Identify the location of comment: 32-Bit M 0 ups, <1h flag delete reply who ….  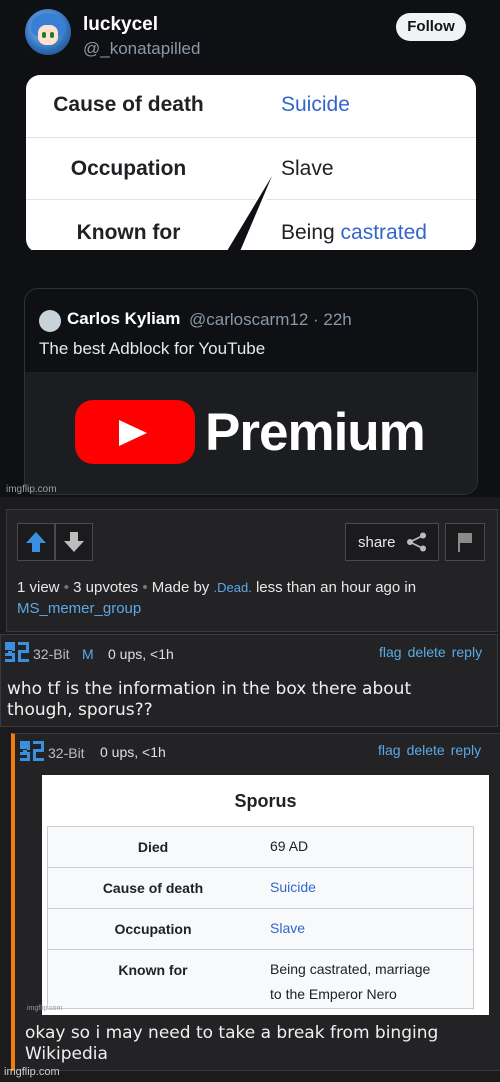
(249, 680).